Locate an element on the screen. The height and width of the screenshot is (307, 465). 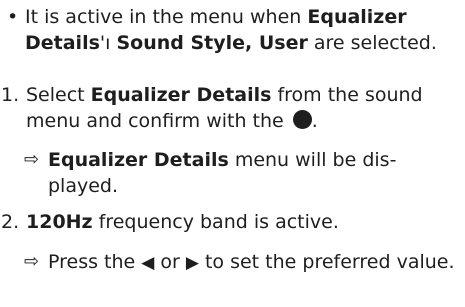
step-2-number: 2. is located at coordinates (10, 222).